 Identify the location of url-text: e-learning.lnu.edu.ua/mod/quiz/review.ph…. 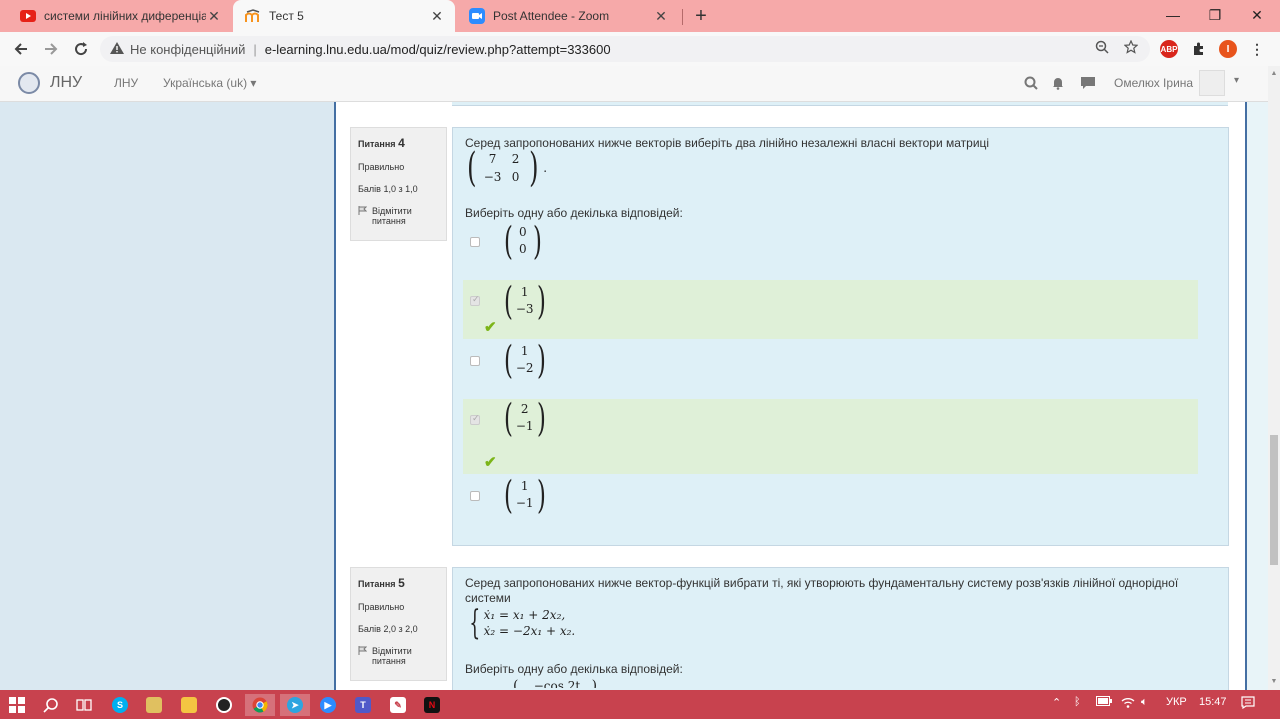
(438, 49).